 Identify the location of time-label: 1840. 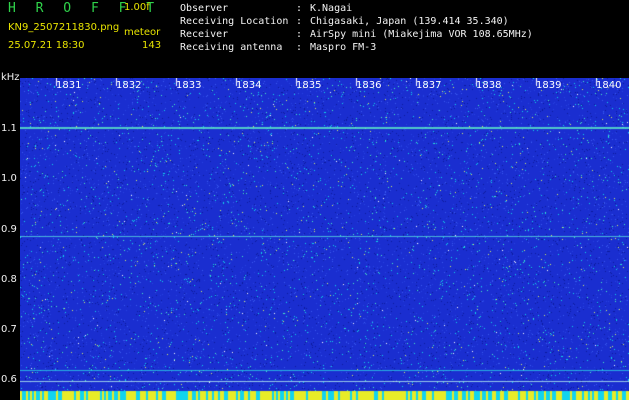
(609, 85).